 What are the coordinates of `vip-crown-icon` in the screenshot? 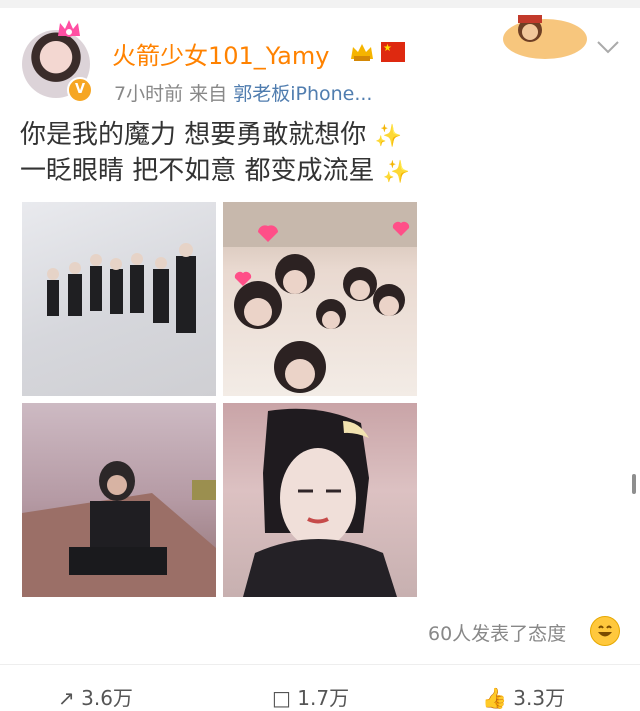 It's located at (362, 52).